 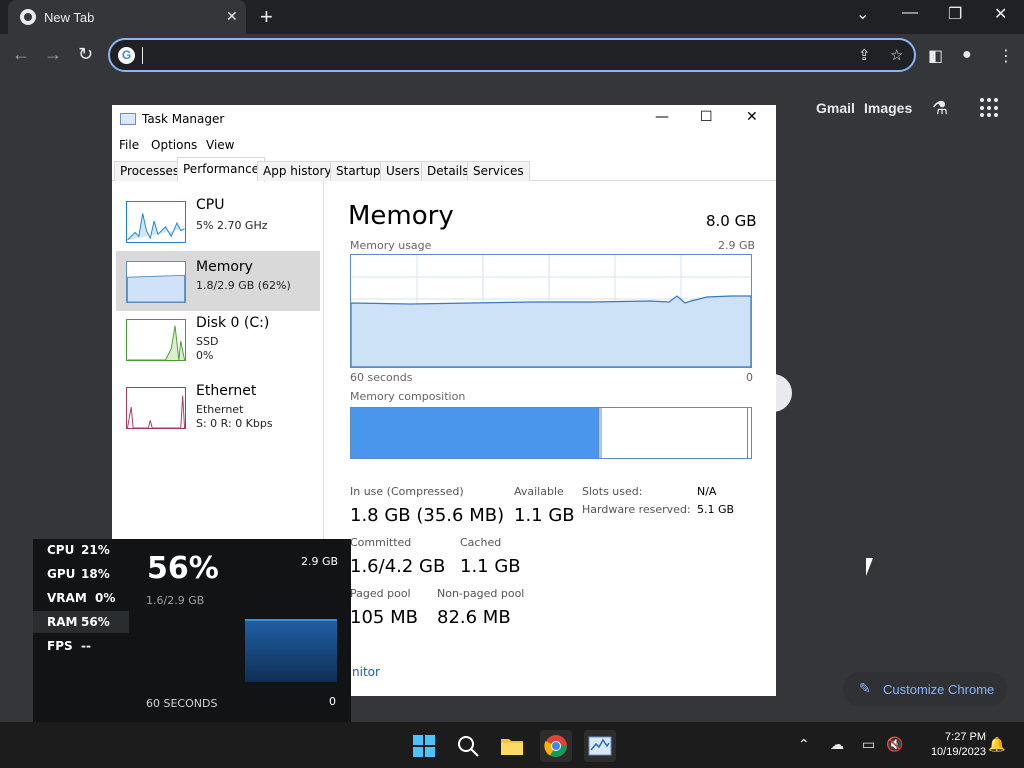 What do you see at coordinates (408, 396) in the screenshot?
I see `composition-label: Memory composition` at bounding box center [408, 396].